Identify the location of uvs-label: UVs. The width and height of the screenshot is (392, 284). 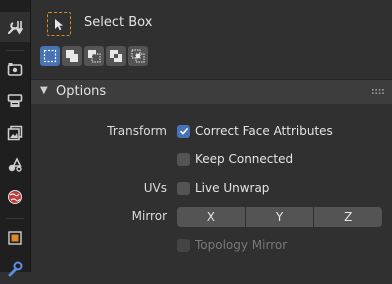
(155, 188).